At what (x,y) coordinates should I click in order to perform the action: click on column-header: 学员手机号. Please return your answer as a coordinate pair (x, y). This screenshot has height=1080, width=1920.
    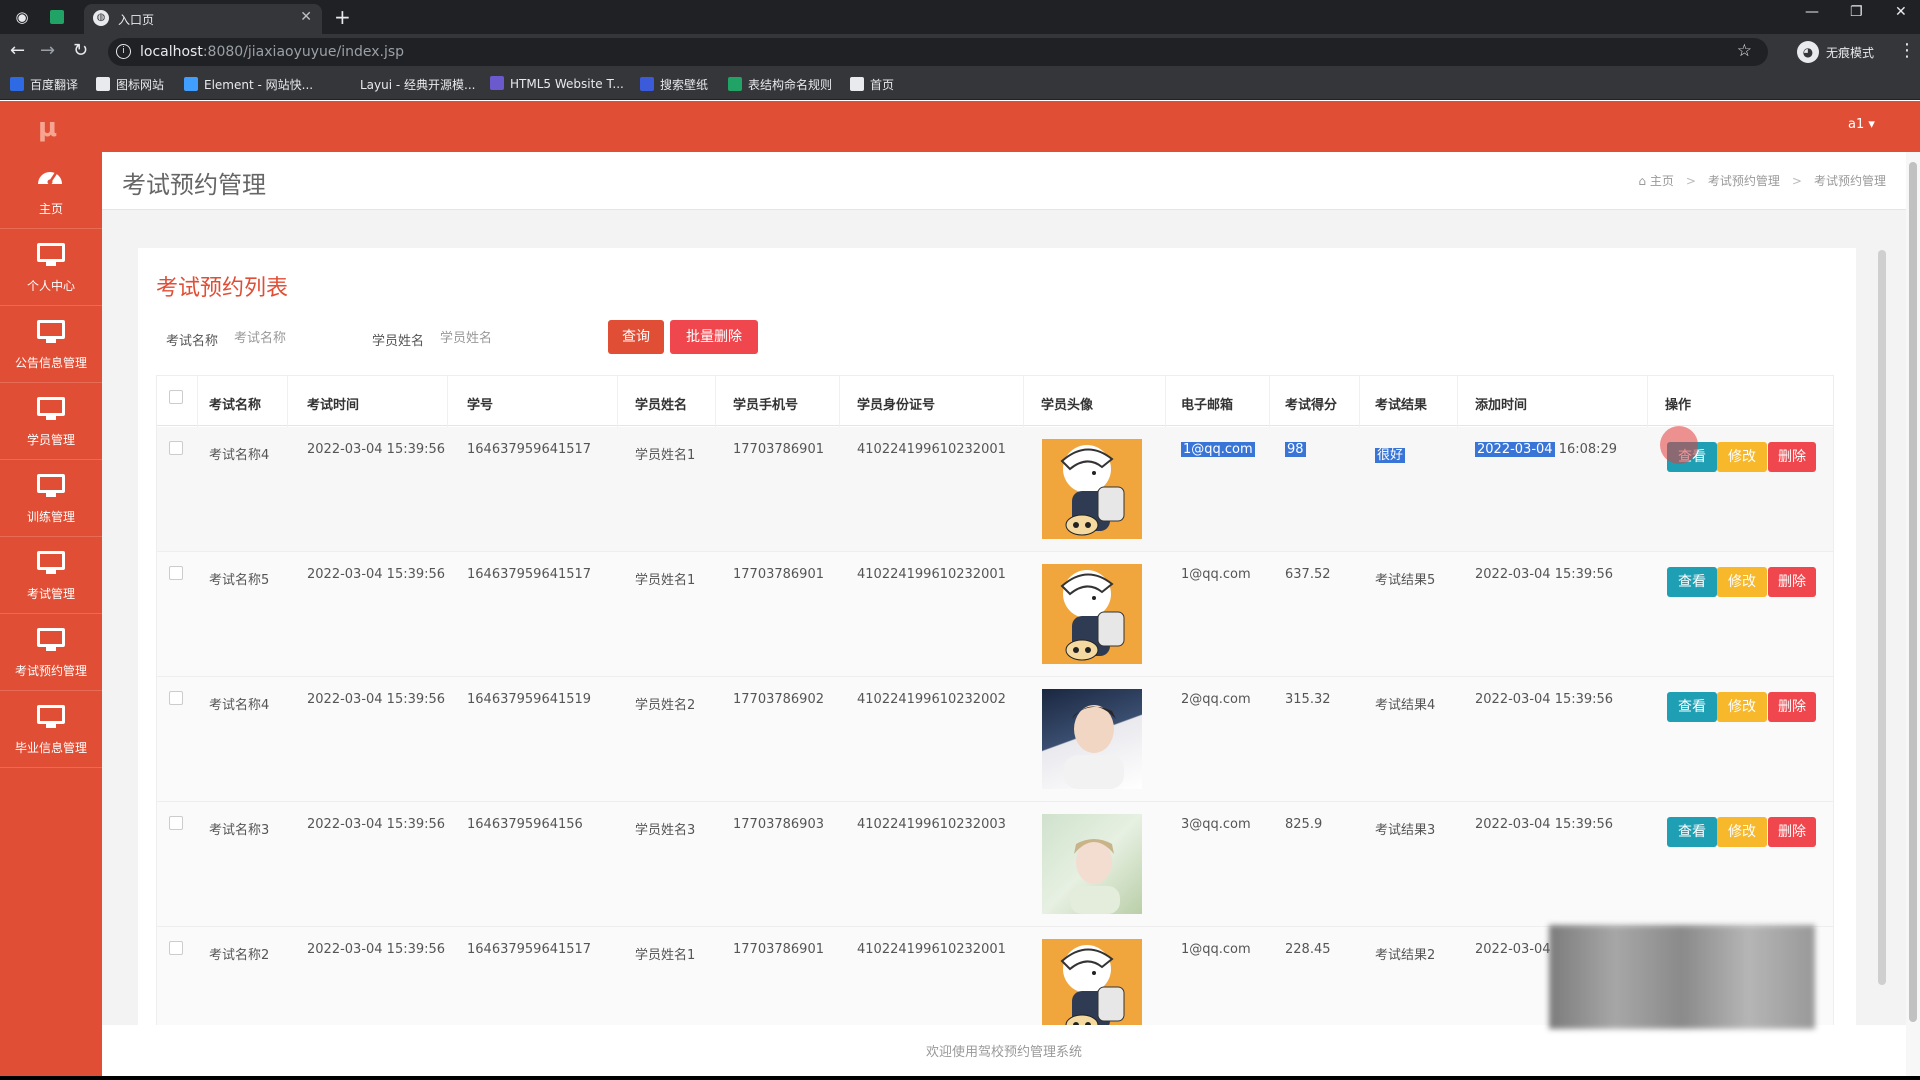
    Looking at the image, I should click on (765, 403).